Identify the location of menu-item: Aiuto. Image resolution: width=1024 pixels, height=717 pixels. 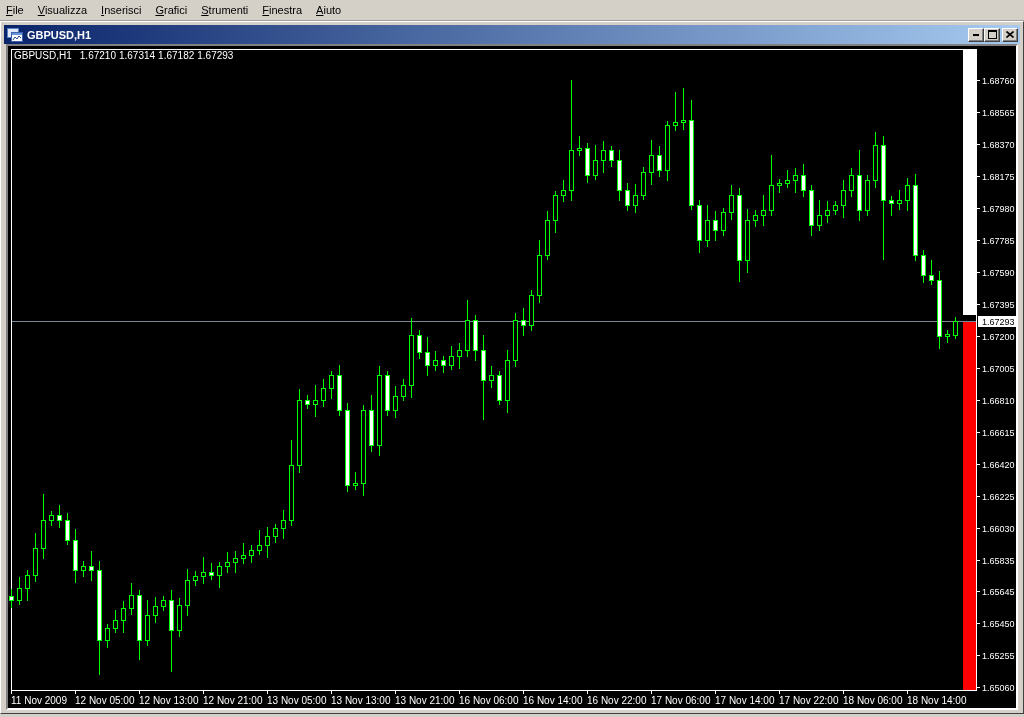
(329, 10).